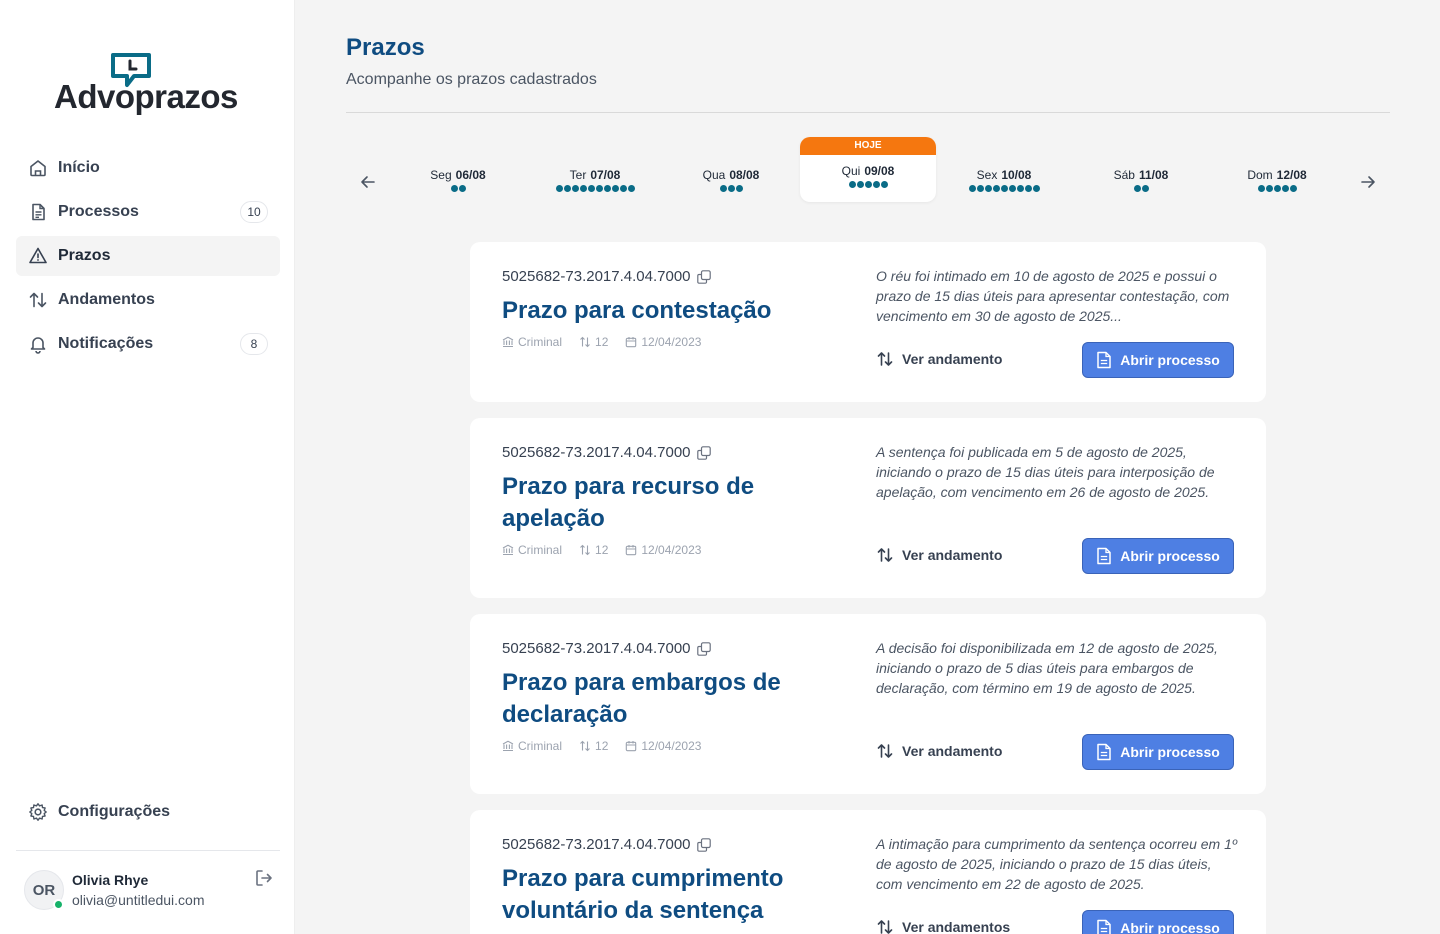  Describe the element at coordinates (596, 452) in the screenshot. I see `process-number: 5025682-73.2017.4.04.7000` at that location.